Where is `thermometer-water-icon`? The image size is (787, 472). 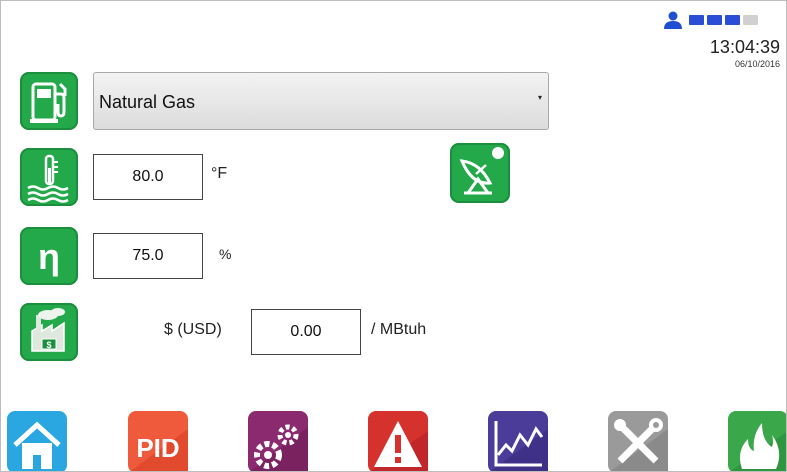 thermometer-water-icon is located at coordinates (49, 177).